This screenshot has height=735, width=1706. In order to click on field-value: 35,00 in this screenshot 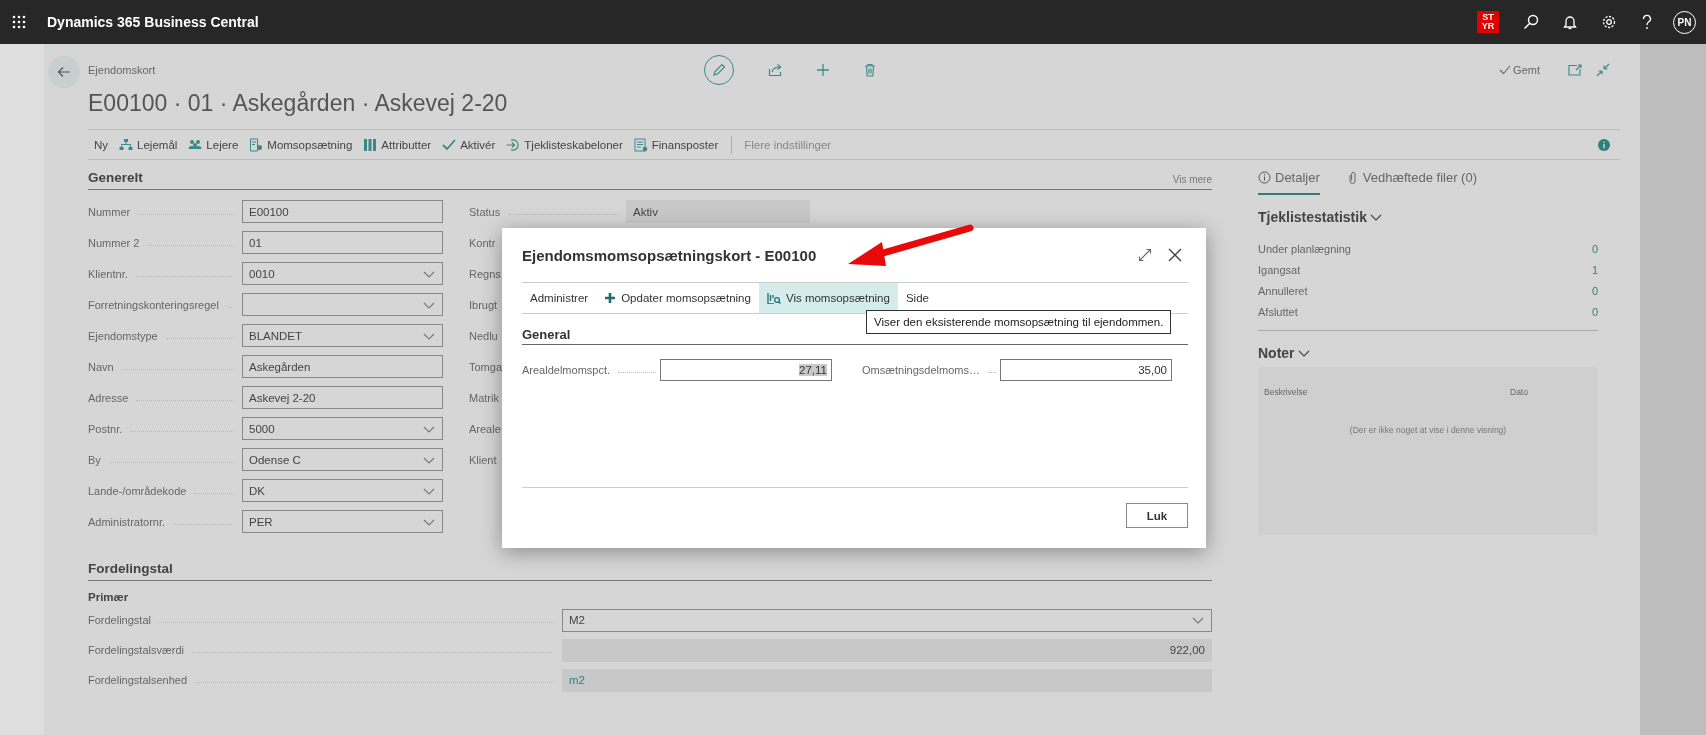, I will do `click(1152, 370)`.